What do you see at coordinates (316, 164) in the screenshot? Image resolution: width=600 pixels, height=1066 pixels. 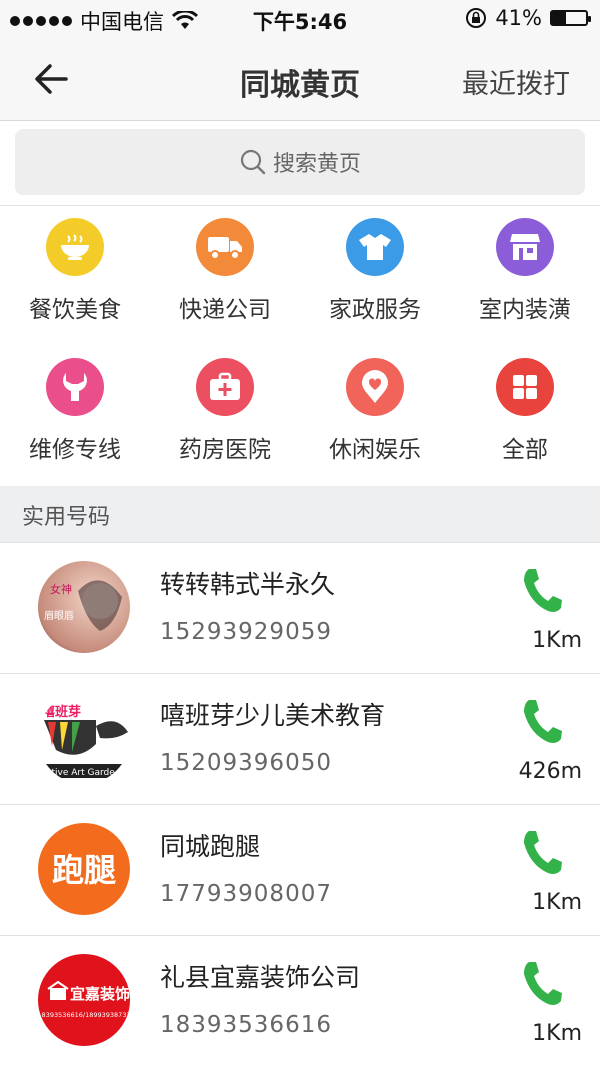 I see `search-placeholder: 搜索黄页` at bounding box center [316, 164].